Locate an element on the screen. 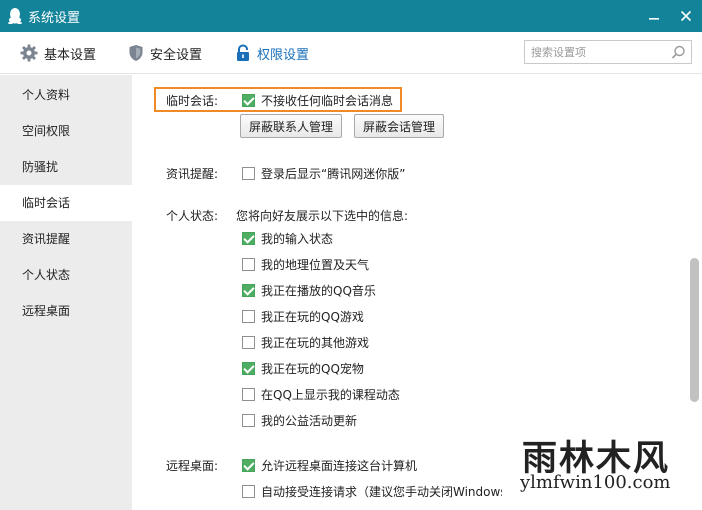  temp-session-label: 临时会话: is located at coordinates (192, 101).